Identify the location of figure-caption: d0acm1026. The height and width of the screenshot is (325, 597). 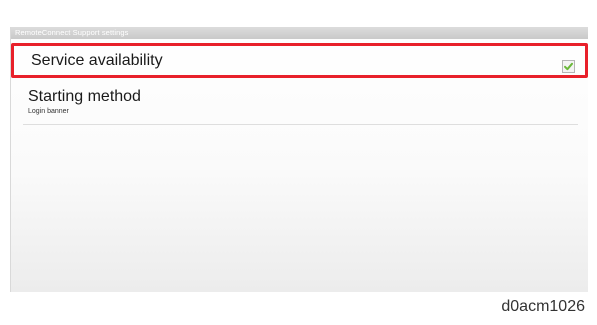
(543, 306).